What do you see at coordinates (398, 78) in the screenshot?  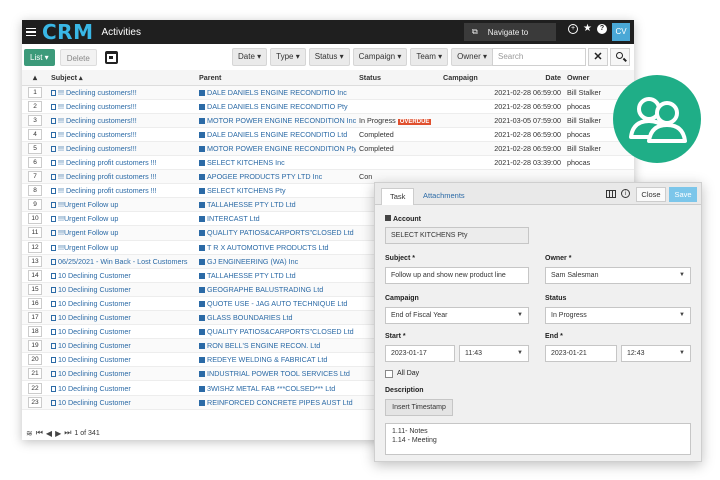 I see `col-status: Status` at bounding box center [398, 78].